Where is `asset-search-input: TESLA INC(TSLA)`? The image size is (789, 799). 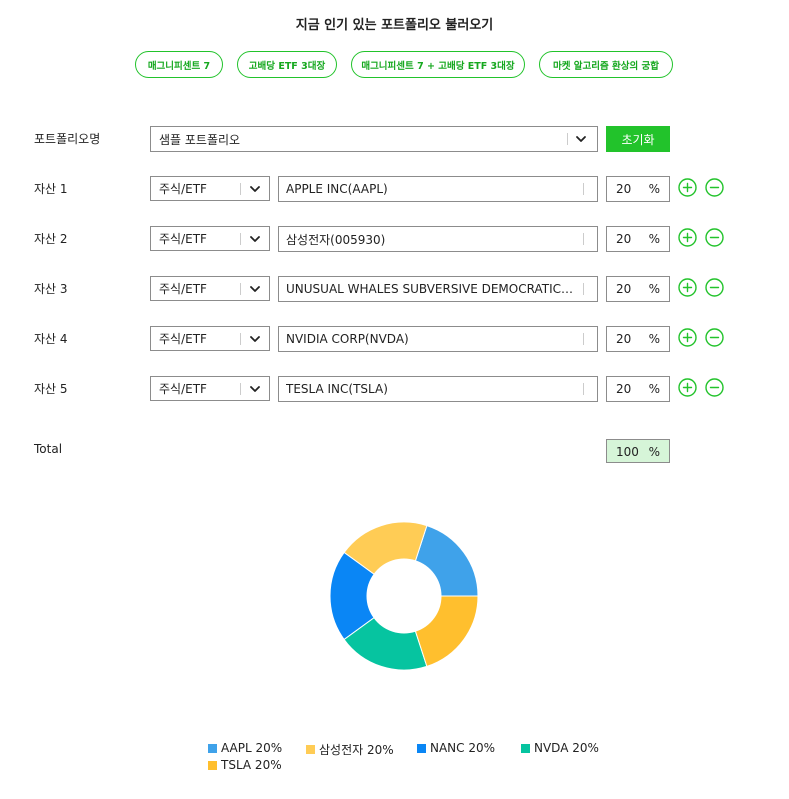
asset-search-input: TESLA INC(TSLA) is located at coordinates (438, 389).